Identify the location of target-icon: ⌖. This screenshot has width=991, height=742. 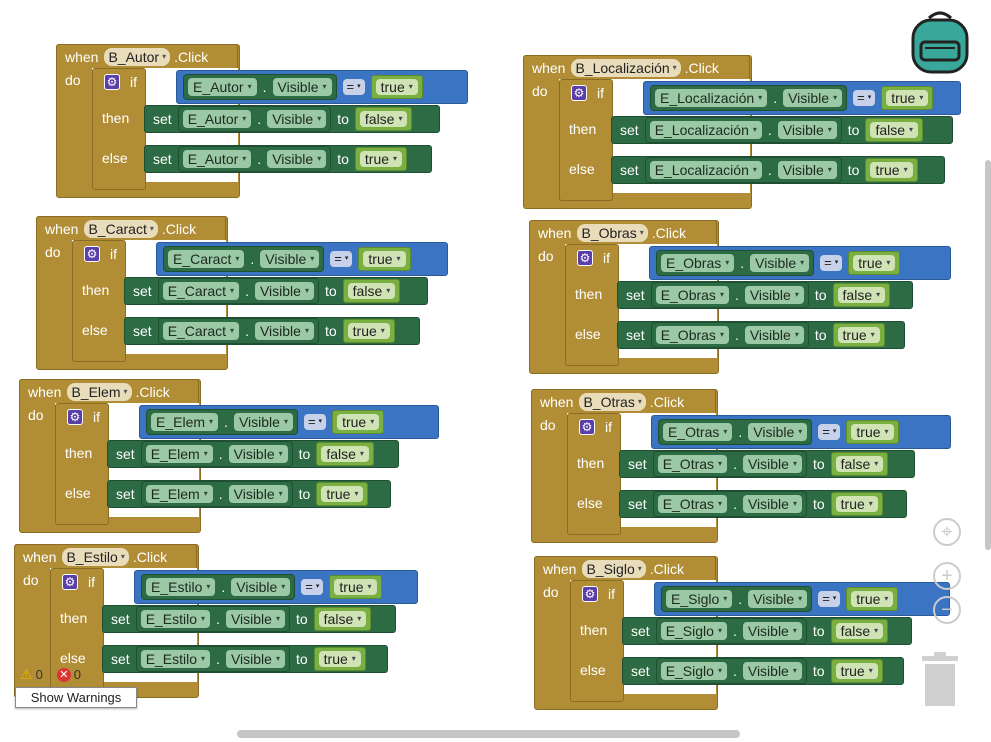
(947, 532).